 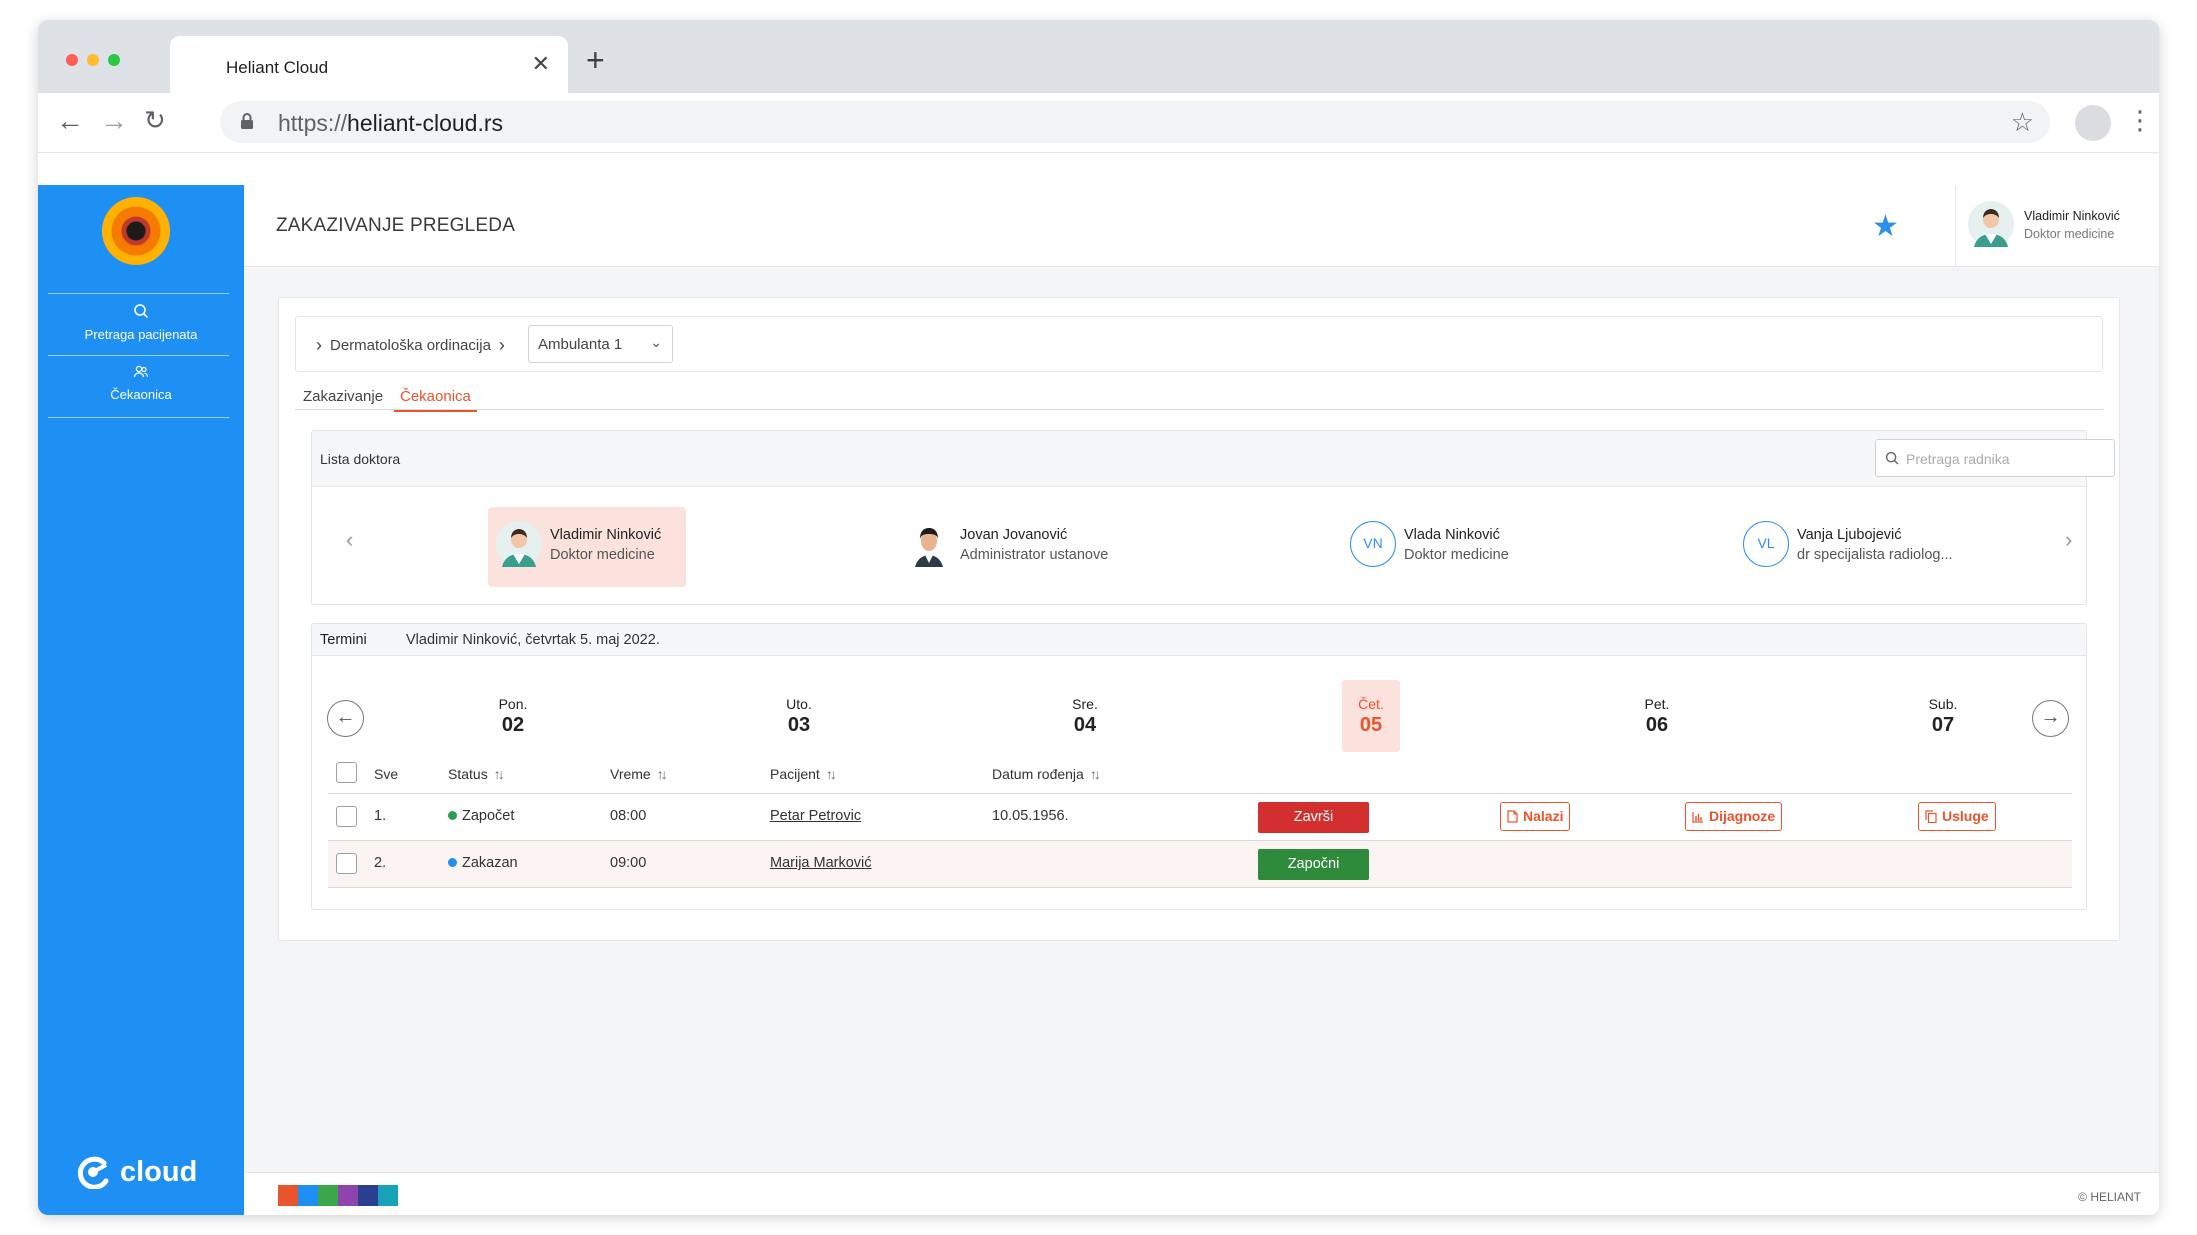 I want to click on copy-icon, so click(x=1931, y=816).